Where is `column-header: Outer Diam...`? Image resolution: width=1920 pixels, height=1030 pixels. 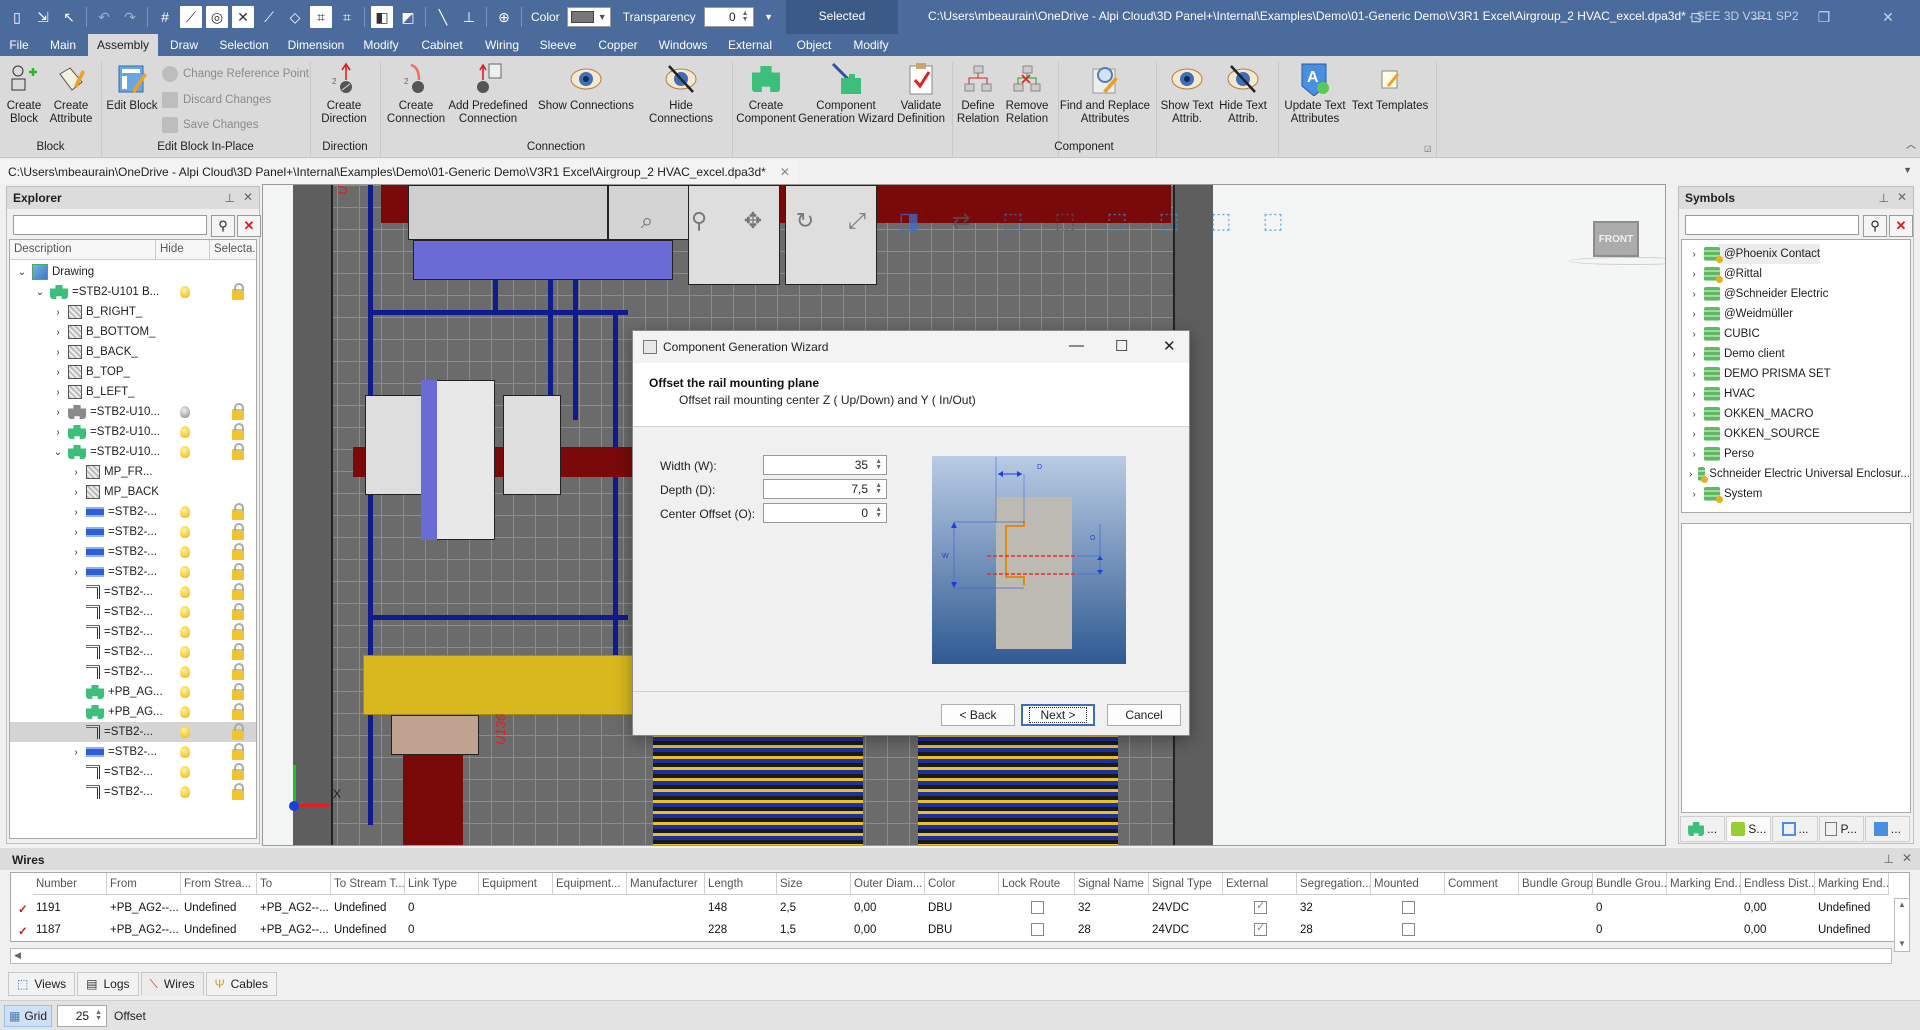 column-header: Outer Diam... is located at coordinates (888, 884).